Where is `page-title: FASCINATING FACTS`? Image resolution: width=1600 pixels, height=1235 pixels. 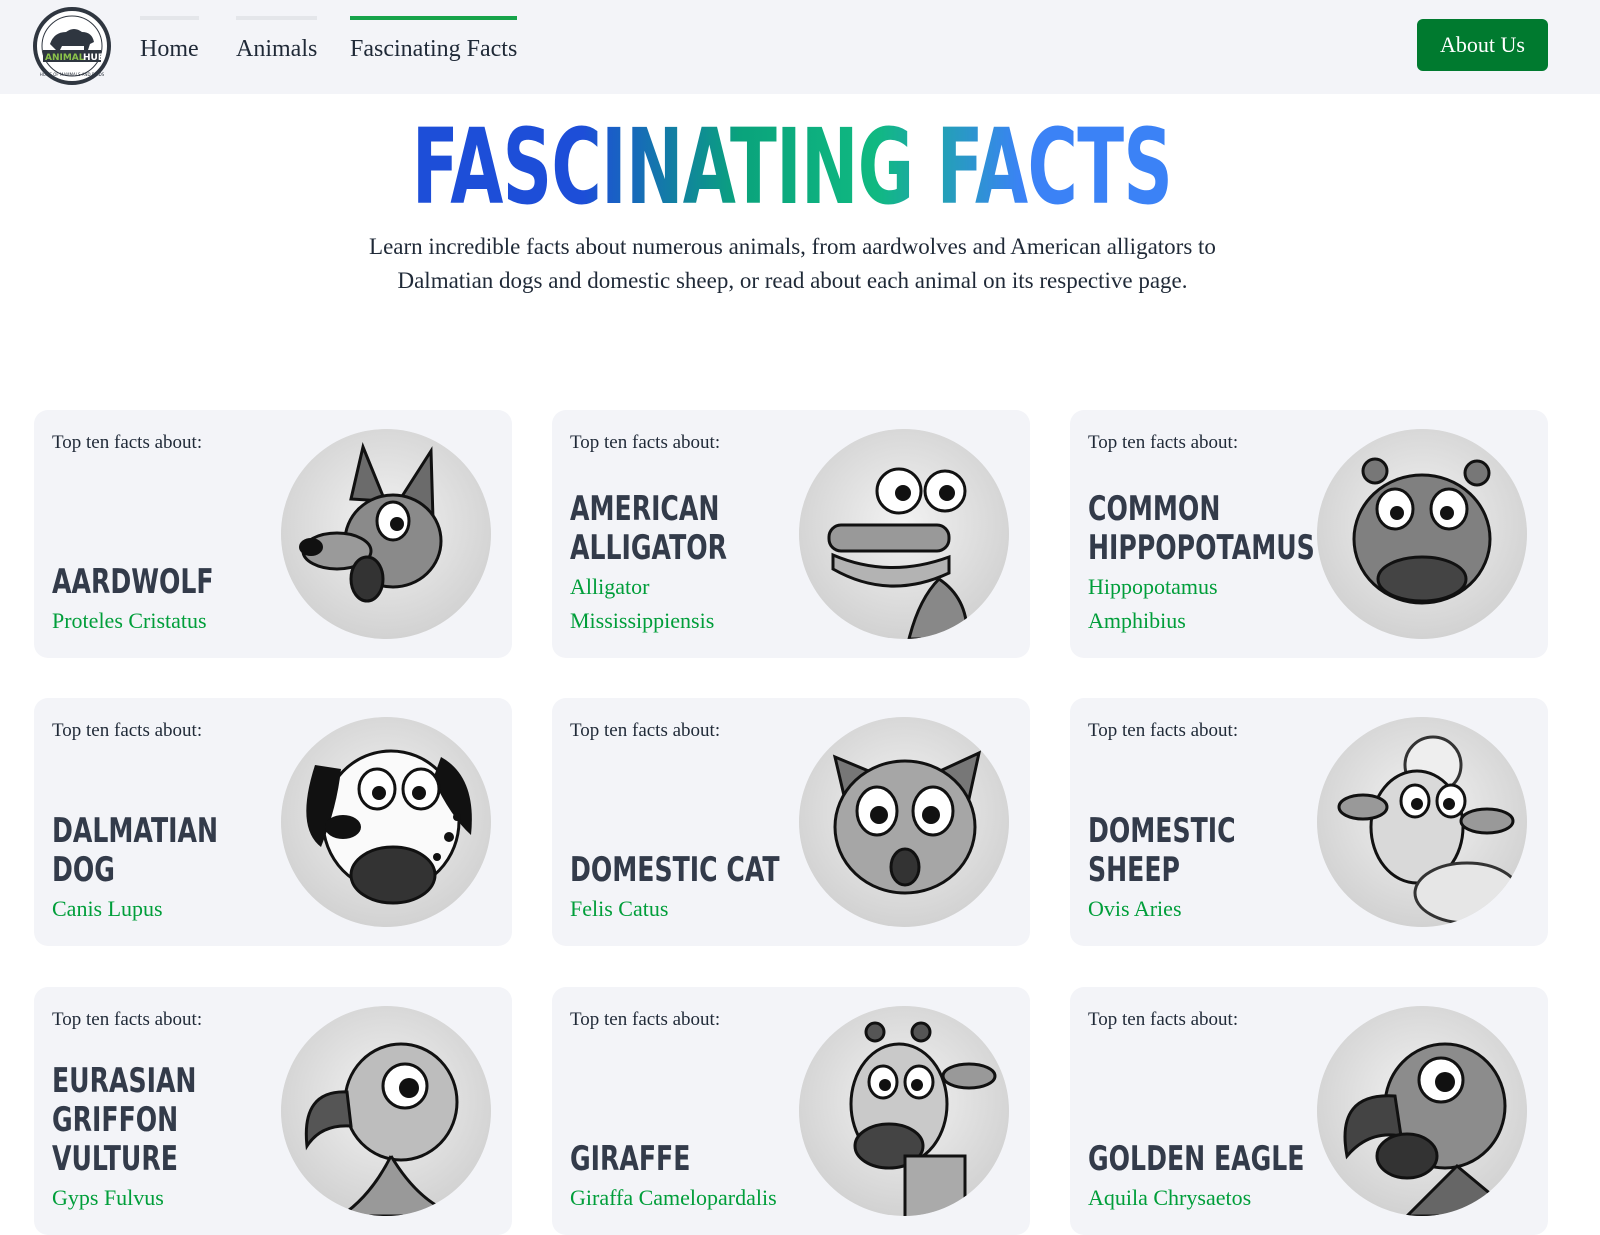 page-title: FASCINATING FACTS is located at coordinates (791, 167).